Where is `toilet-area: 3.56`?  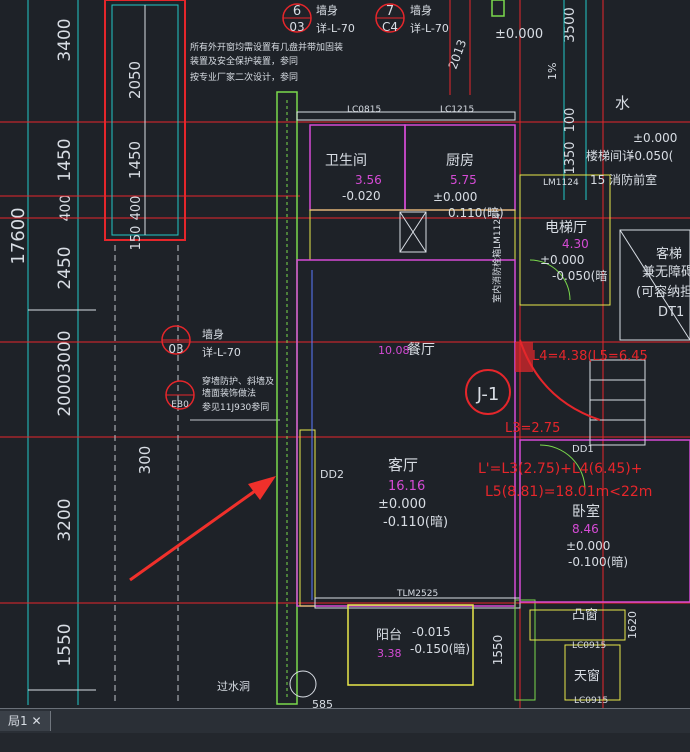 toilet-area: 3.56 is located at coordinates (368, 180).